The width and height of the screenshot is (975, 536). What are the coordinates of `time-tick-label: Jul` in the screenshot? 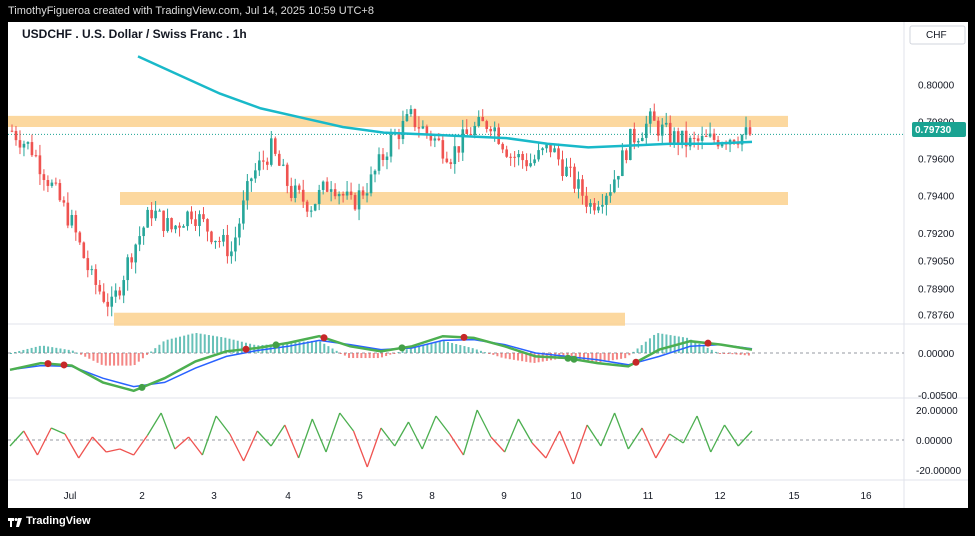 It's located at (70, 496).